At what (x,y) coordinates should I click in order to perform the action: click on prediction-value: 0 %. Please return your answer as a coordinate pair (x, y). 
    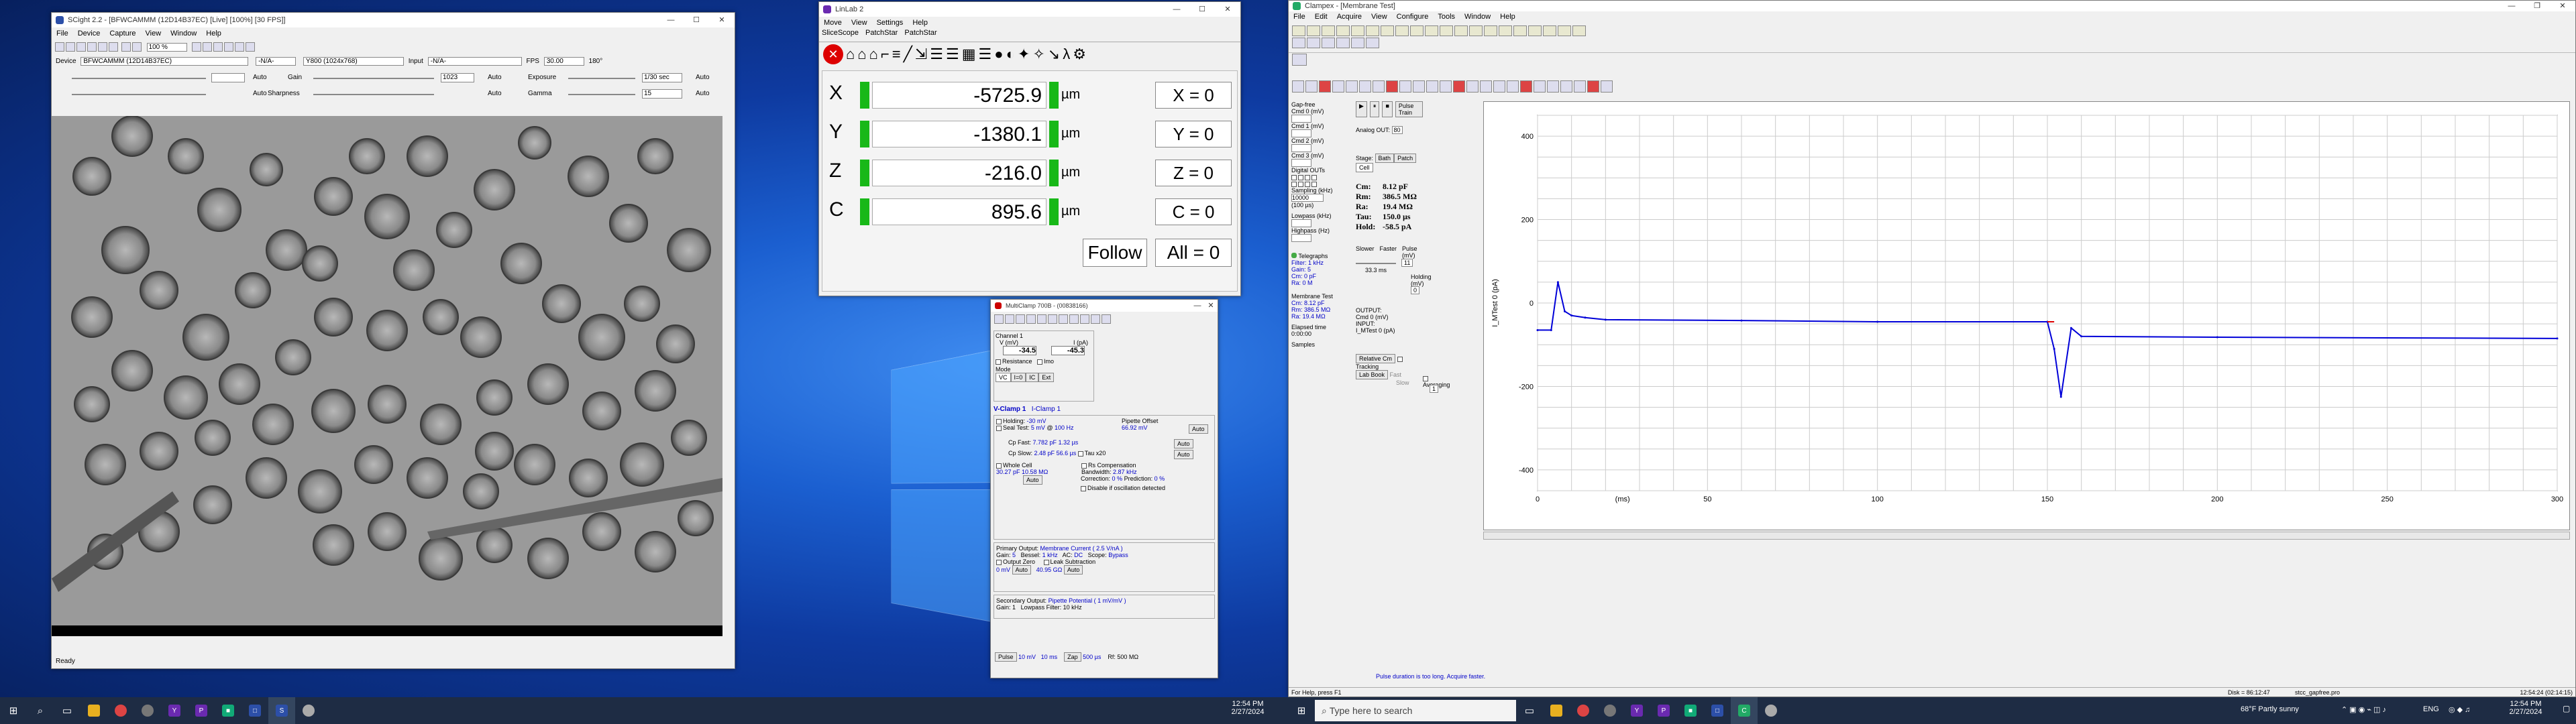
    Looking at the image, I should click on (1160, 479).